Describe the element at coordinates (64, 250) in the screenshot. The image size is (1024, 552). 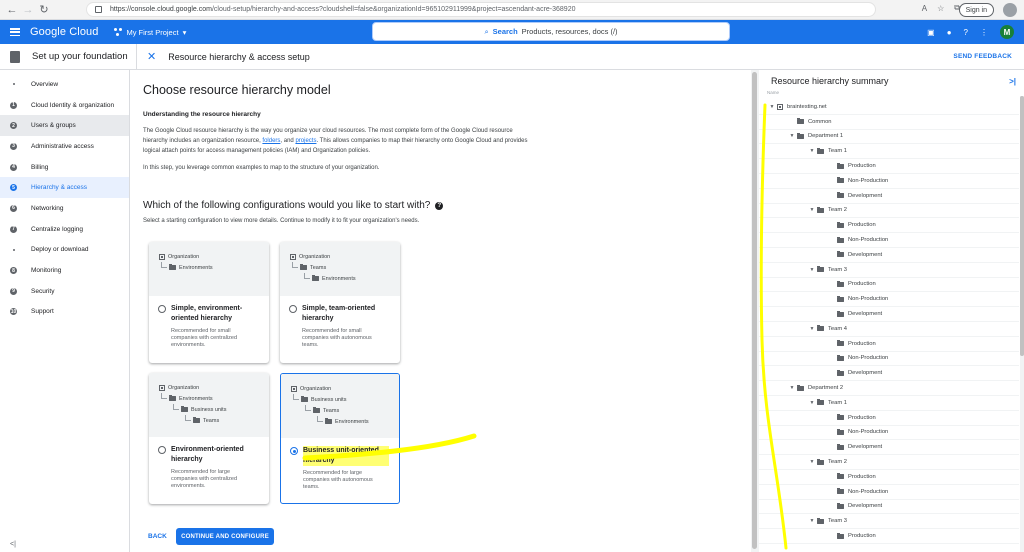
I see `sidebar-item-deploy: Deploy or download` at that location.